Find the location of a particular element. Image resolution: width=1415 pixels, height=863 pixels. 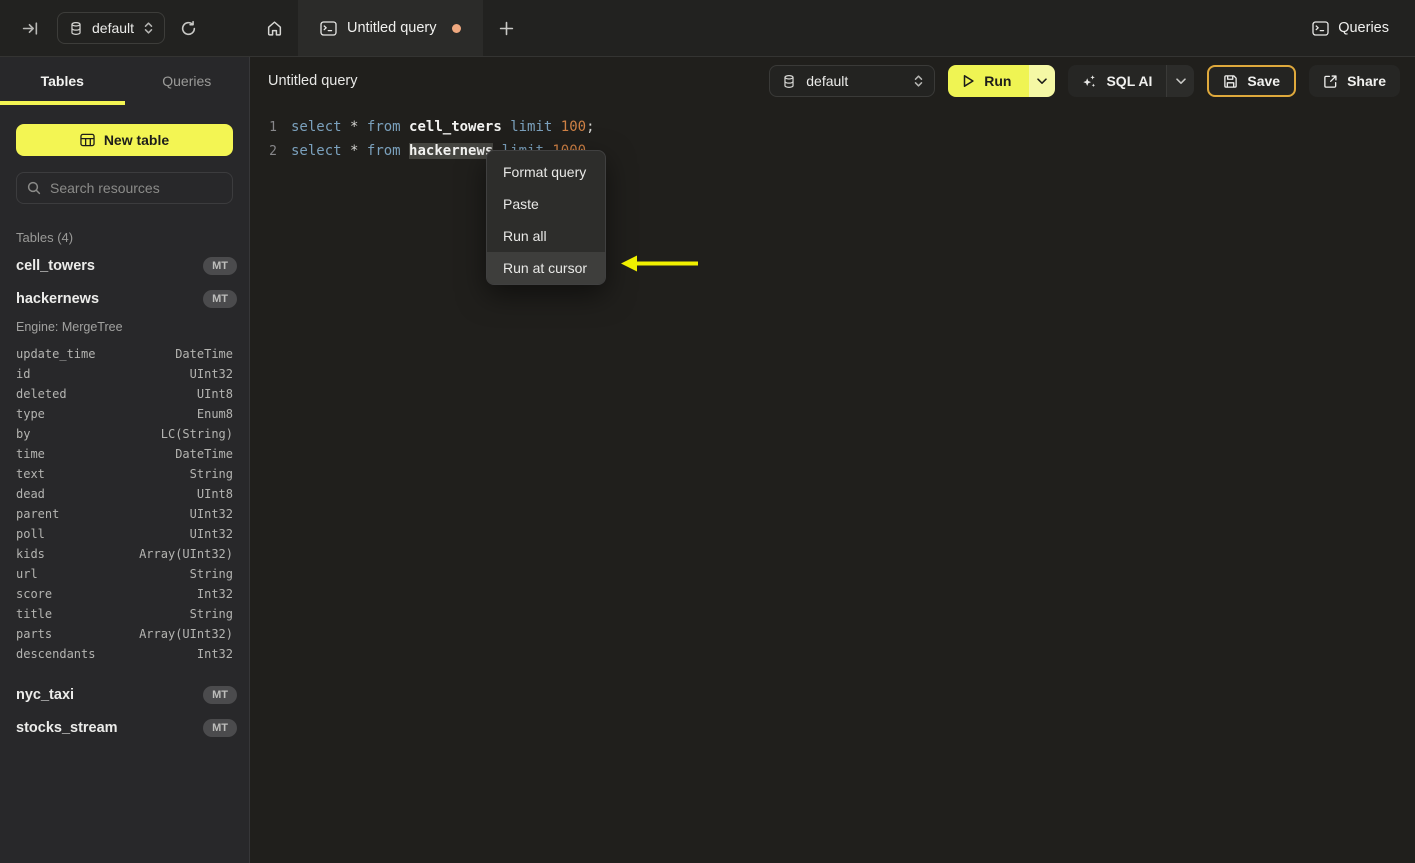

editor-context-menu: Format query Paste Run all Run at cursor is located at coordinates (546, 217).